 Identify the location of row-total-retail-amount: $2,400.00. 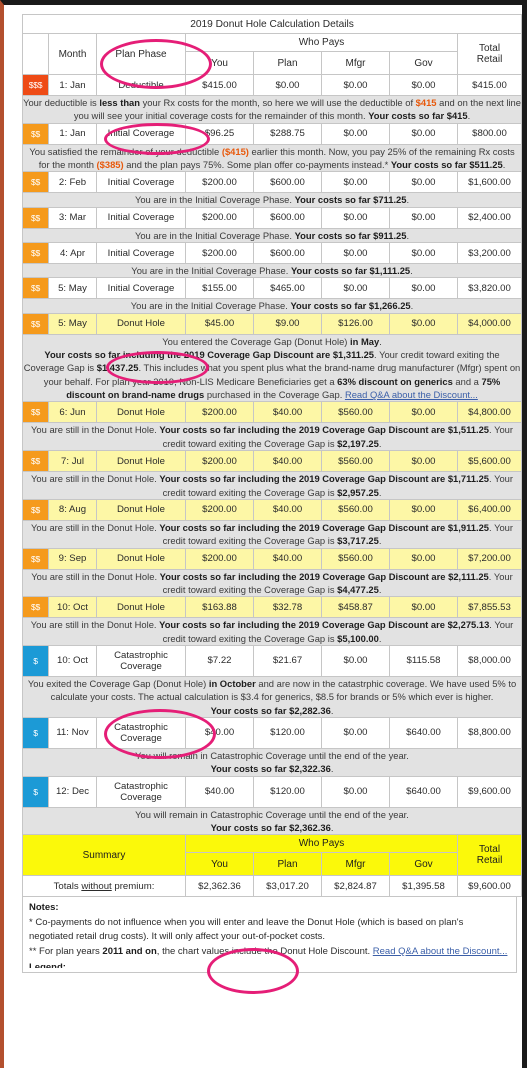
(489, 217).